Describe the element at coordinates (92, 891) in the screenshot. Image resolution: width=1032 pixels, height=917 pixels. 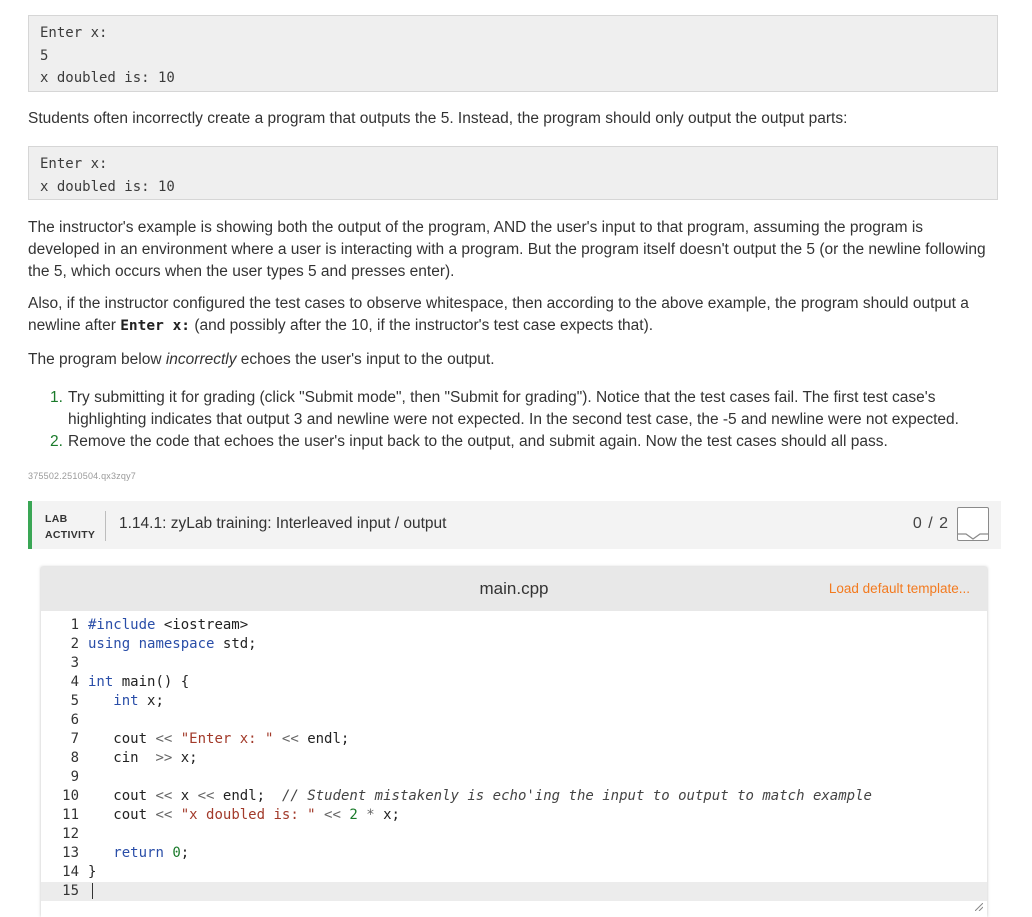
I see `text-cursor` at that location.